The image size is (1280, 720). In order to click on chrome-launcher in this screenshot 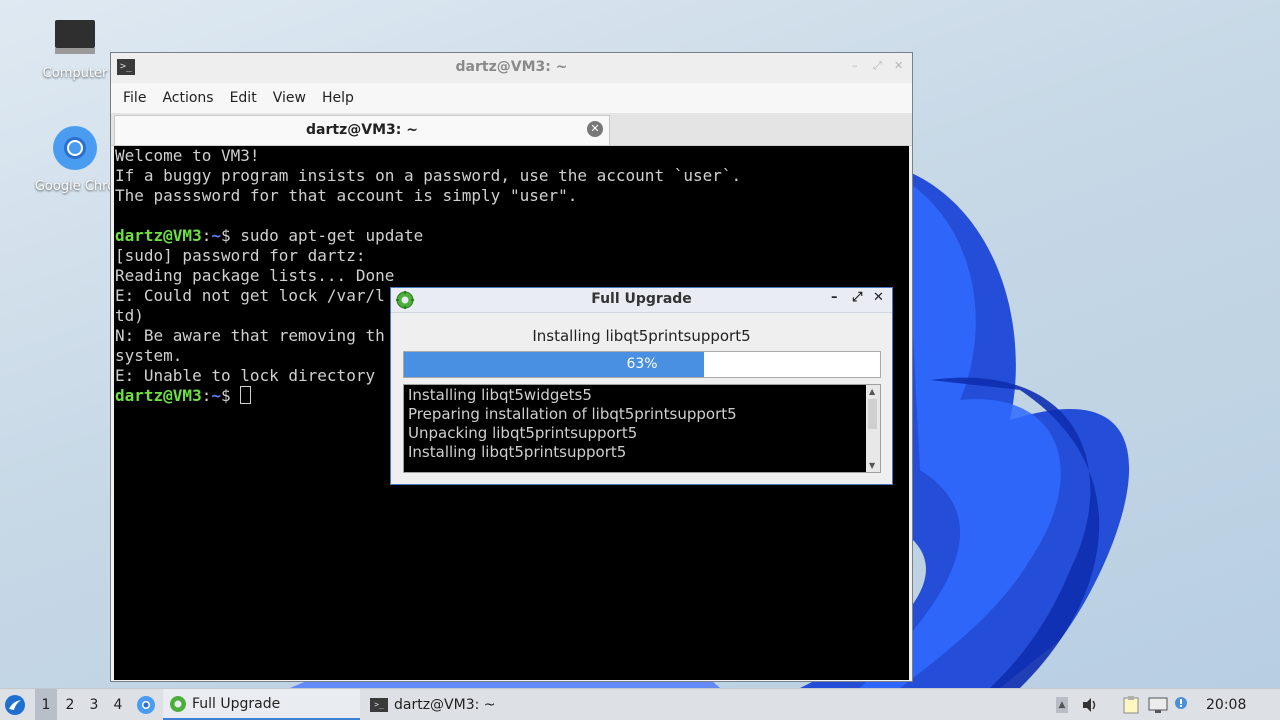, I will do `click(146, 704)`.